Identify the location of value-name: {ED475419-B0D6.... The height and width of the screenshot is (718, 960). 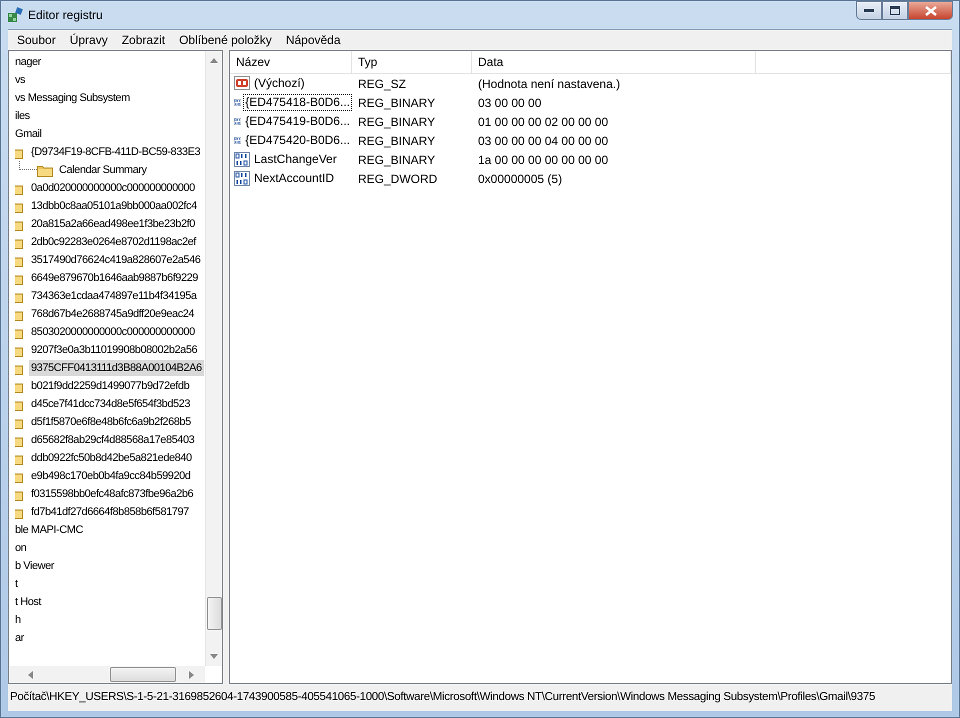
(297, 121).